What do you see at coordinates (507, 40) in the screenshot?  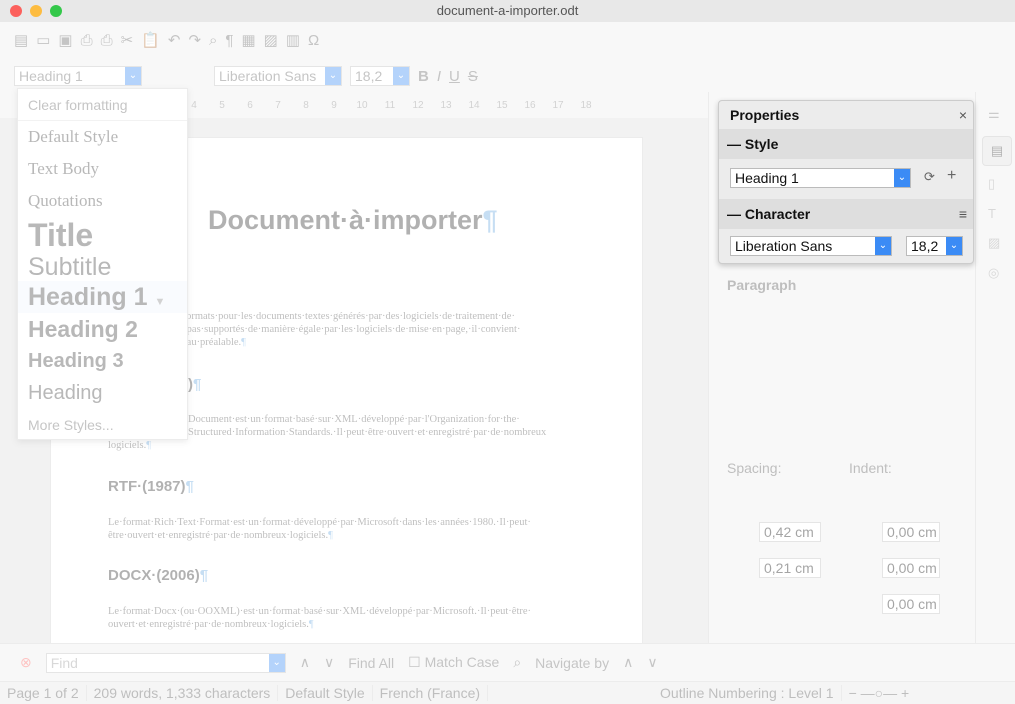 I see `standard-toolbar: ▤ ▭ ▣ ⎙ ⎙ ✂ 📋 ↶ ↷ ⌕ ¶ ▦ ▨ ▥ Ω` at bounding box center [507, 40].